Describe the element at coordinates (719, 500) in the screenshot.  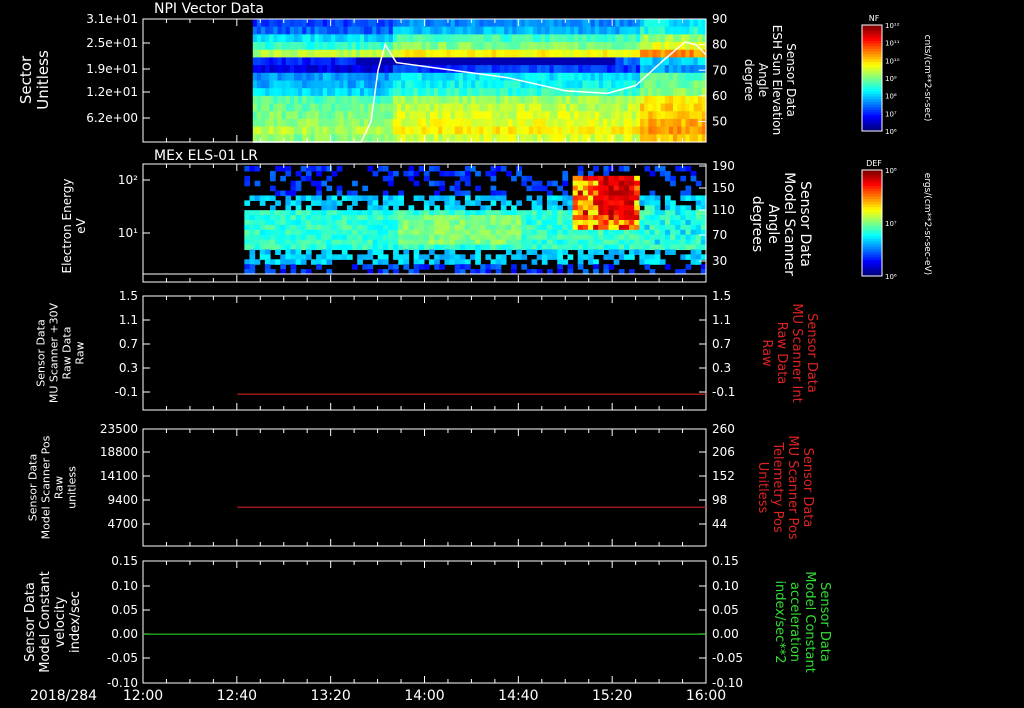
I see `ytick-right-label: 98` at that location.